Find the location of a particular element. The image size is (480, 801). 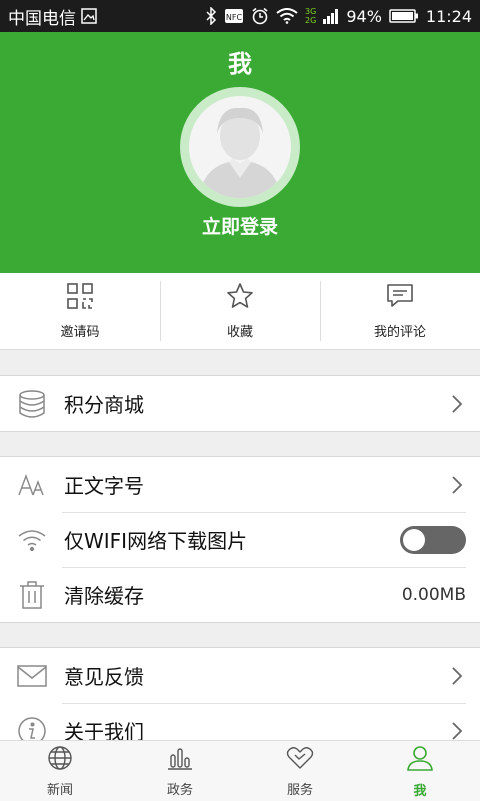

avatar is located at coordinates (240, 147).